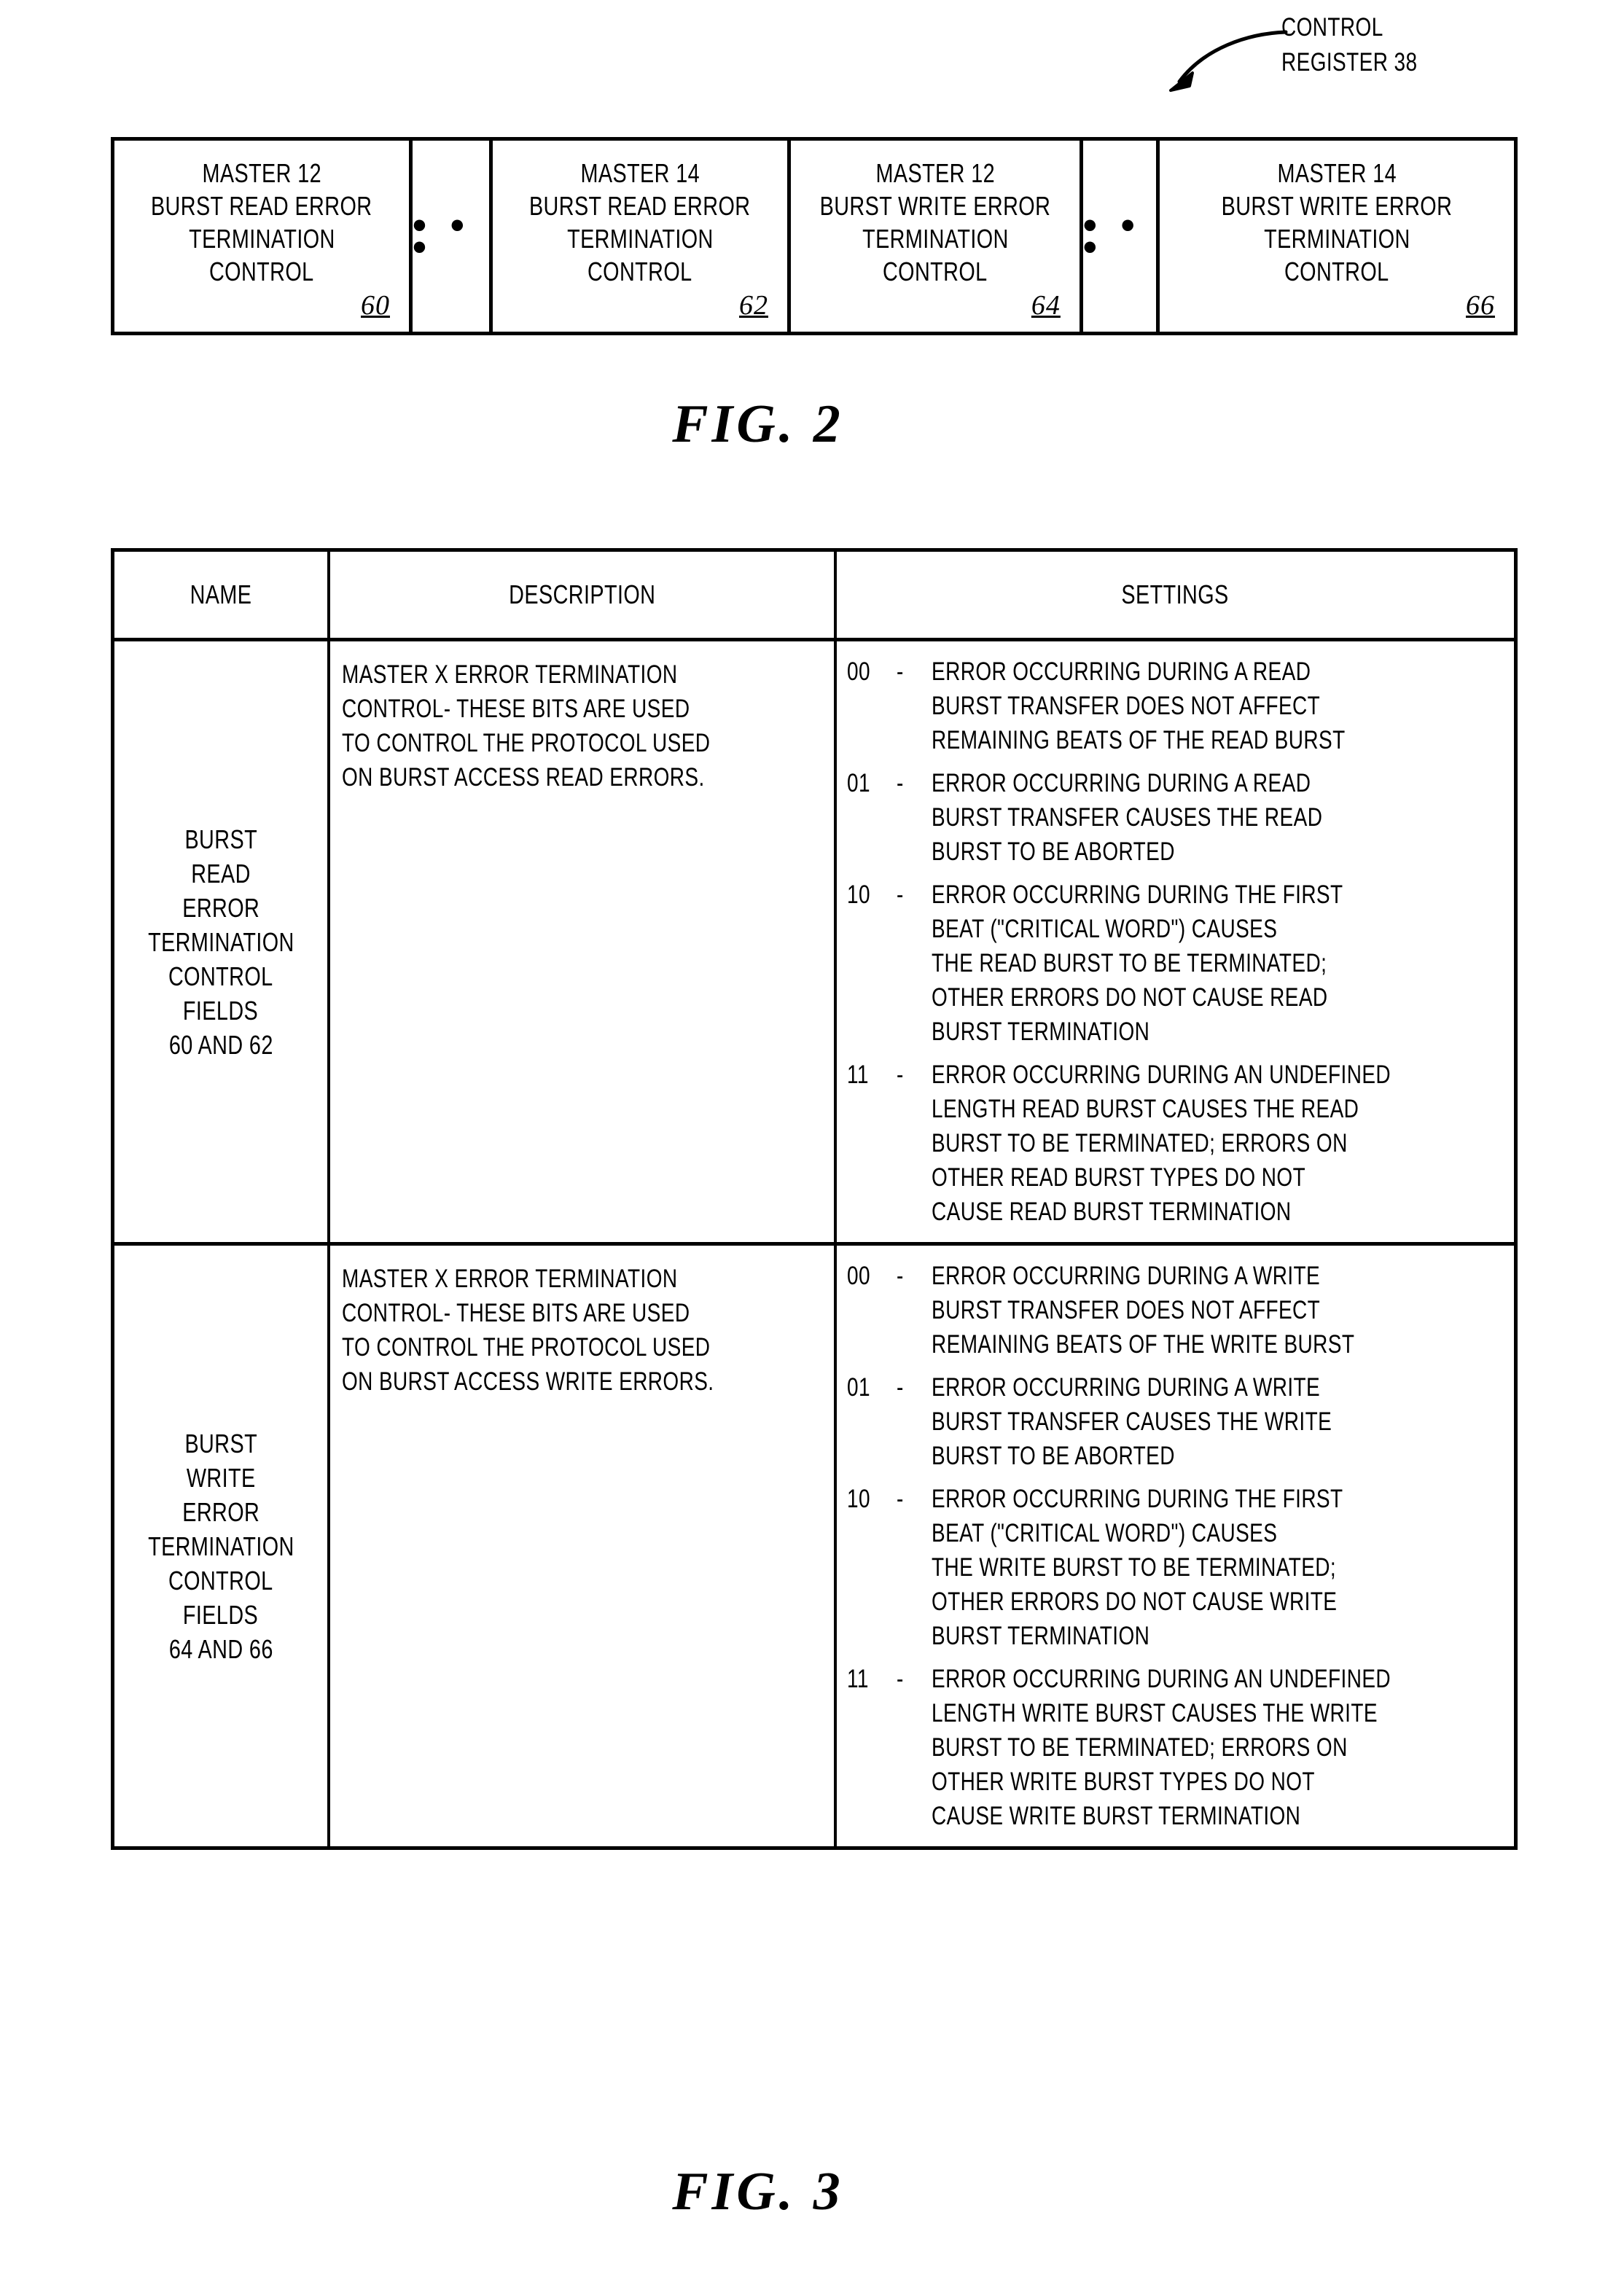 This screenshot has height=2269, width=1624. I want to click on setting-line: BURST TRANSFER CAUSES THE READ, so click(1127, 817).